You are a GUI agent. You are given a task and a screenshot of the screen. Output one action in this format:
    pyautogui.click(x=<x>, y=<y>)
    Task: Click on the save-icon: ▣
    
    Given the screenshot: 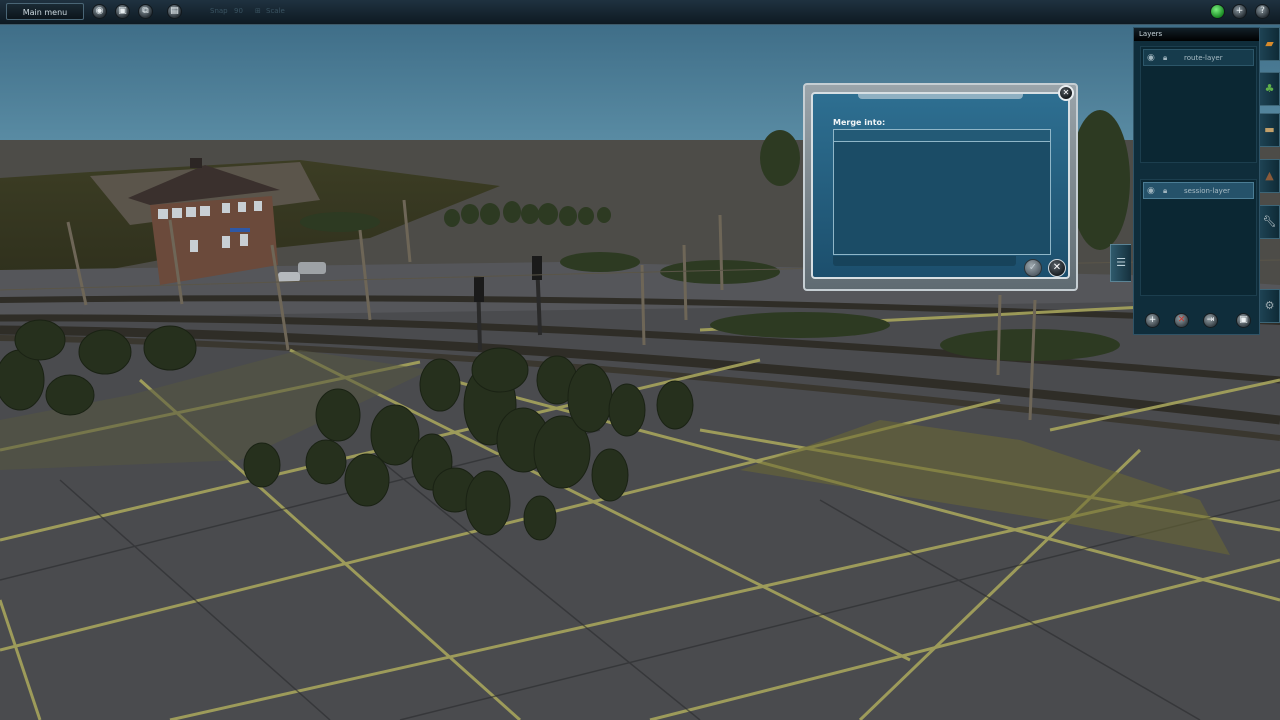 What is the action you would take?
    pyautogui.click(x=122, y=11)
    